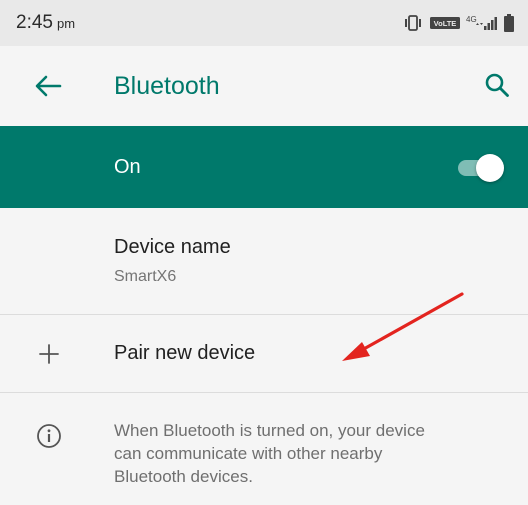 Image resolution: width=528 pixels, height=505 pixels. Describe the element at coordinates (185, 353) in the screenshot. I see `pair-new-device-label: Pair new device` at that location.